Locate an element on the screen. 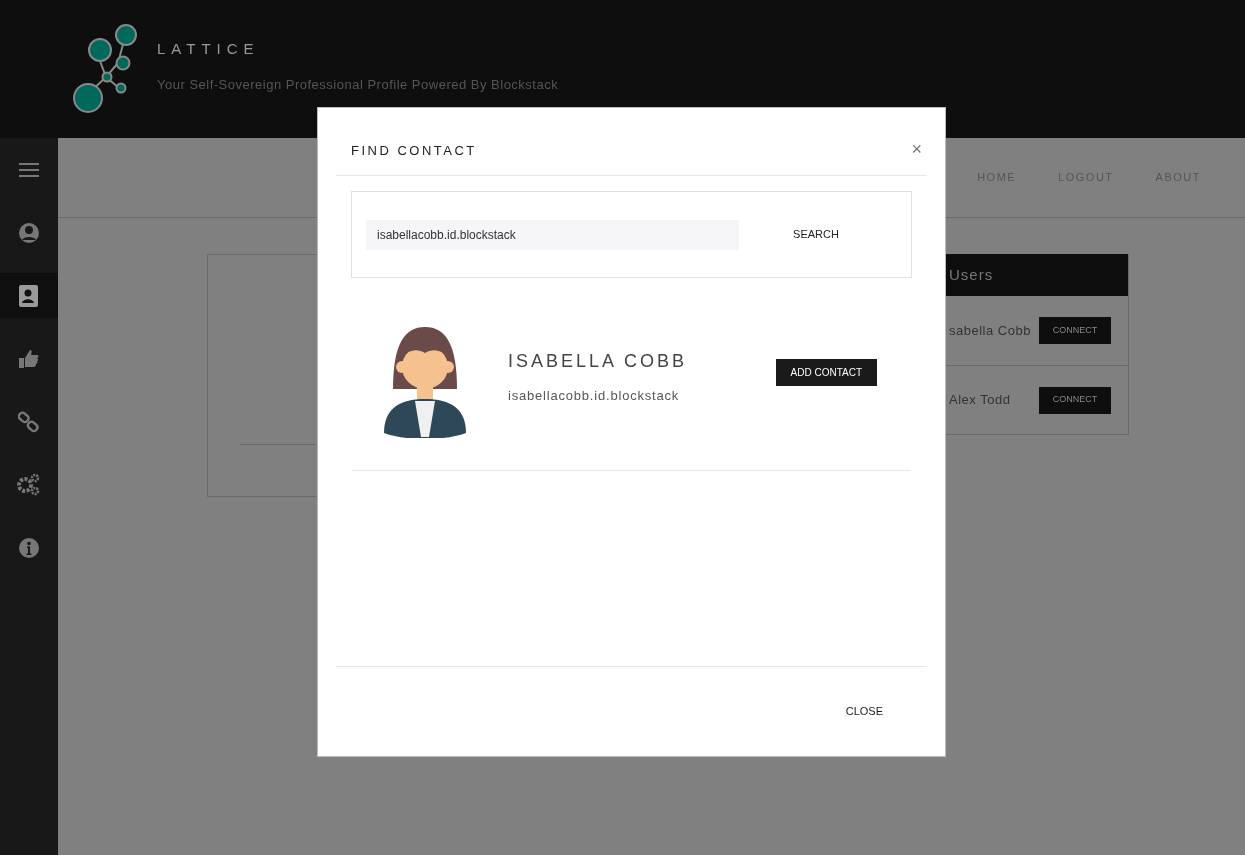 This screenshot has height=855, width=1245. tagline: Your Self-Sovereign Professional Profile Powered By Blockstack is located at coordinates (358, 84).